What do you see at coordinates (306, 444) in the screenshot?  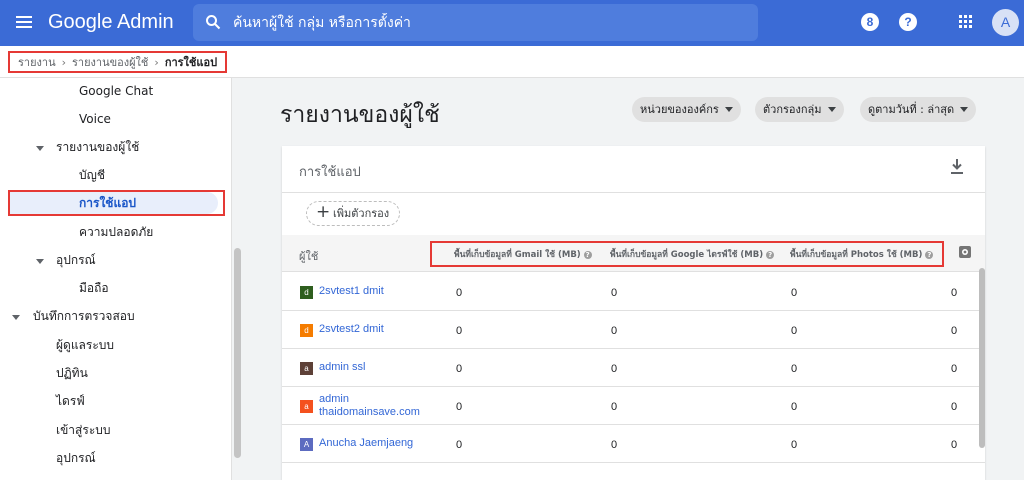 I see `user-avatar: A` at bounding box center [306, 444].